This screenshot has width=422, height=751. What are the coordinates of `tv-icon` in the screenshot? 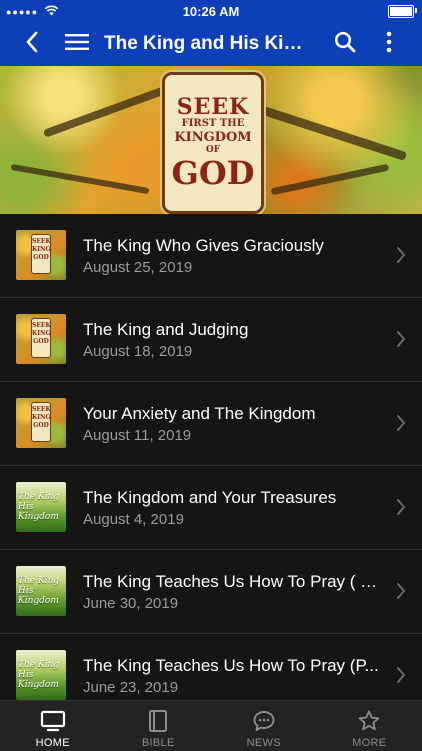 It's located at (53, 721).